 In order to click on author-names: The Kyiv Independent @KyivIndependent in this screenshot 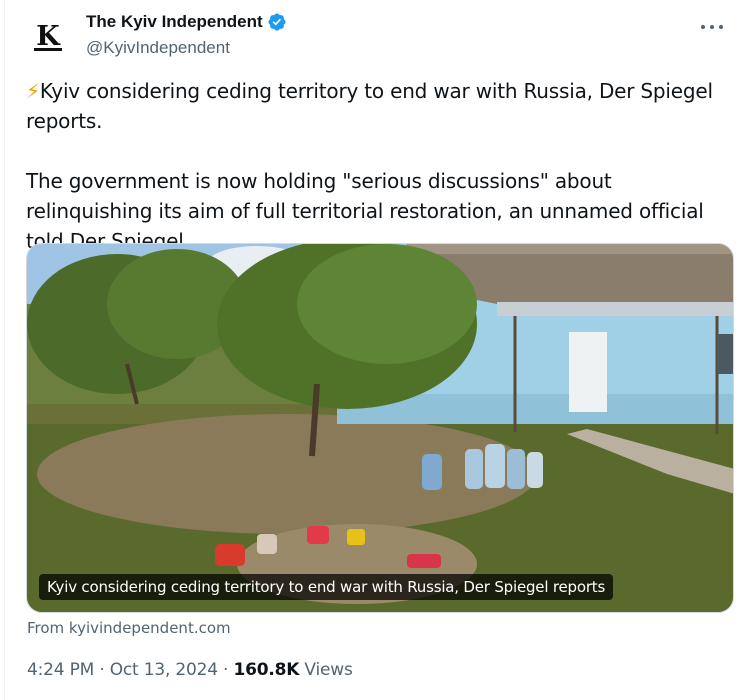, I will do `click(186, 35)`.